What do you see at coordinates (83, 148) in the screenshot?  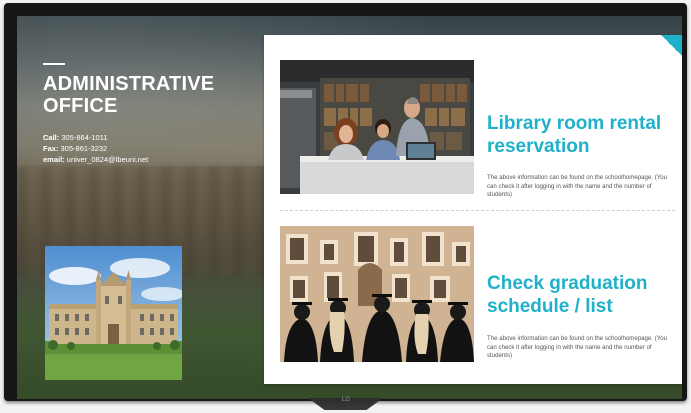 I see `fax-value: 305-861-3232` at bounding box center [83, 148].